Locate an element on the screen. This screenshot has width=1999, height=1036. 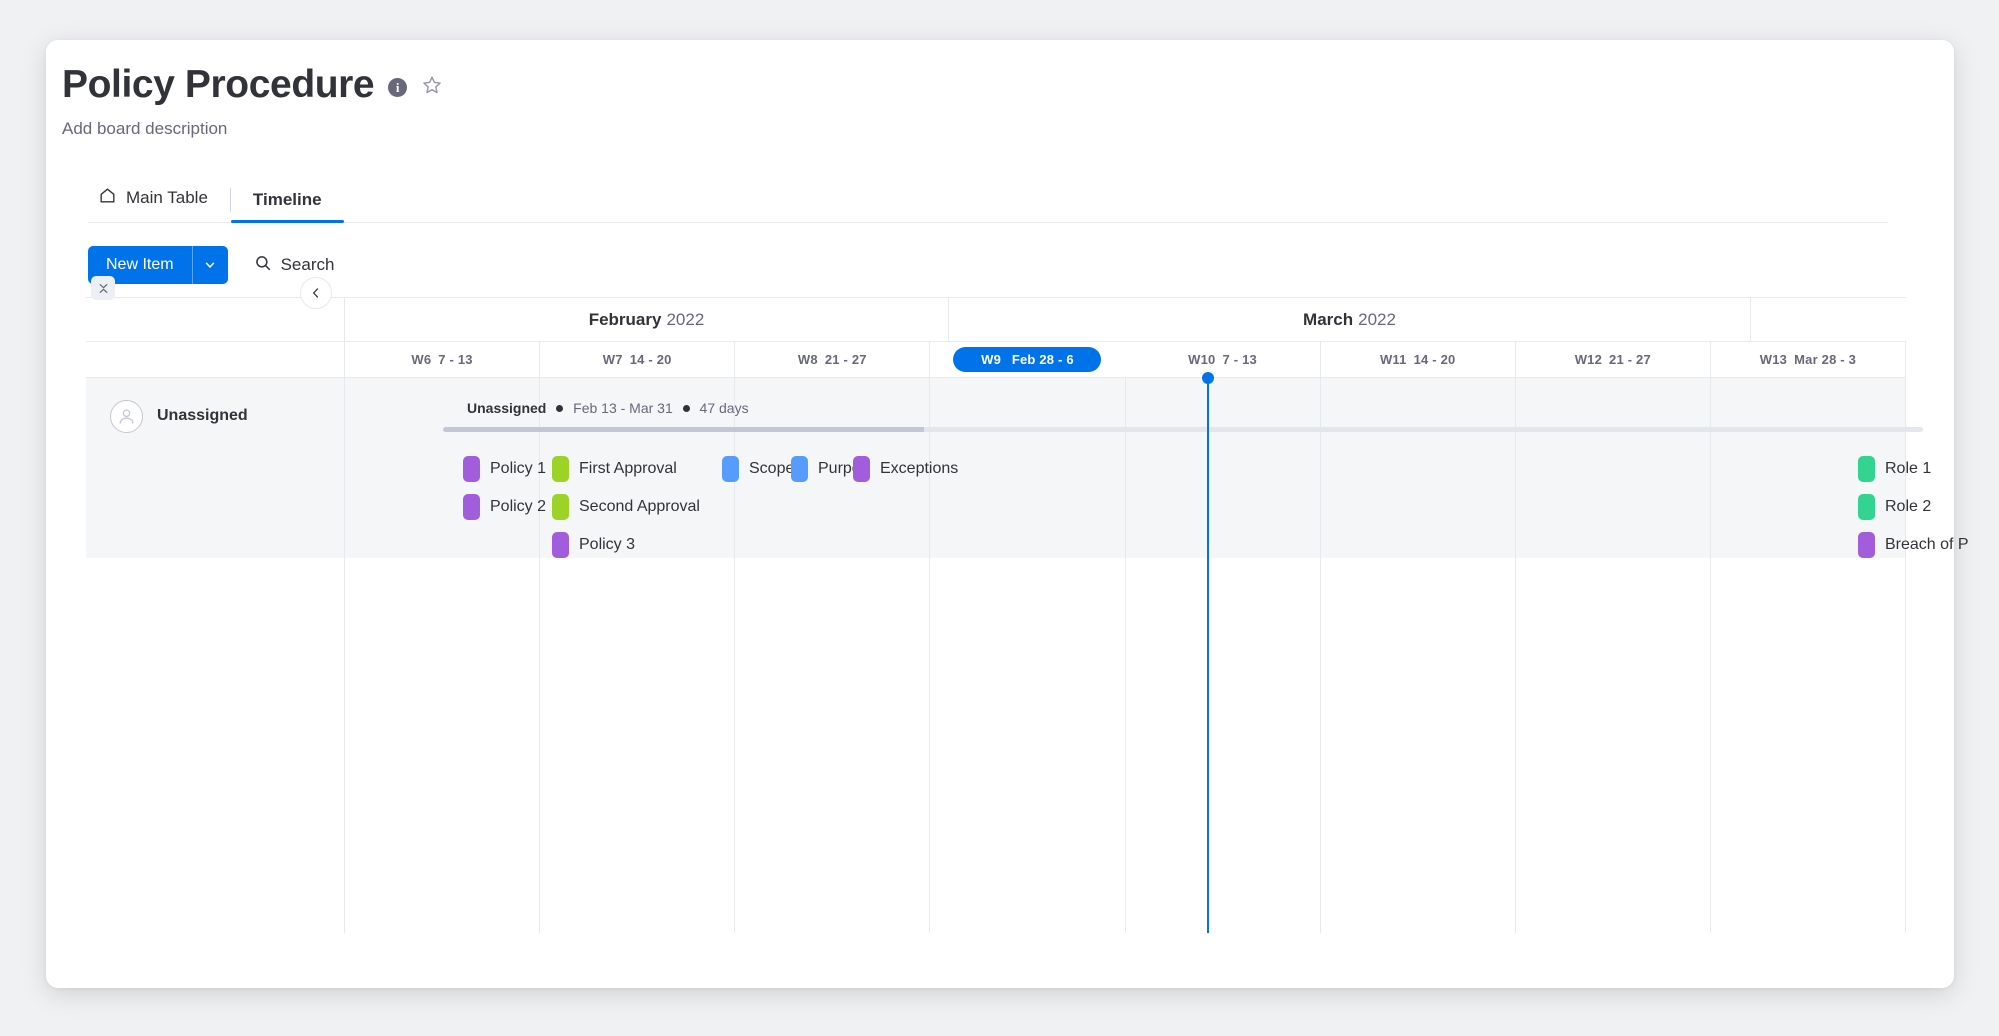
item-label: First Approval is located at coordinates (628, 468).